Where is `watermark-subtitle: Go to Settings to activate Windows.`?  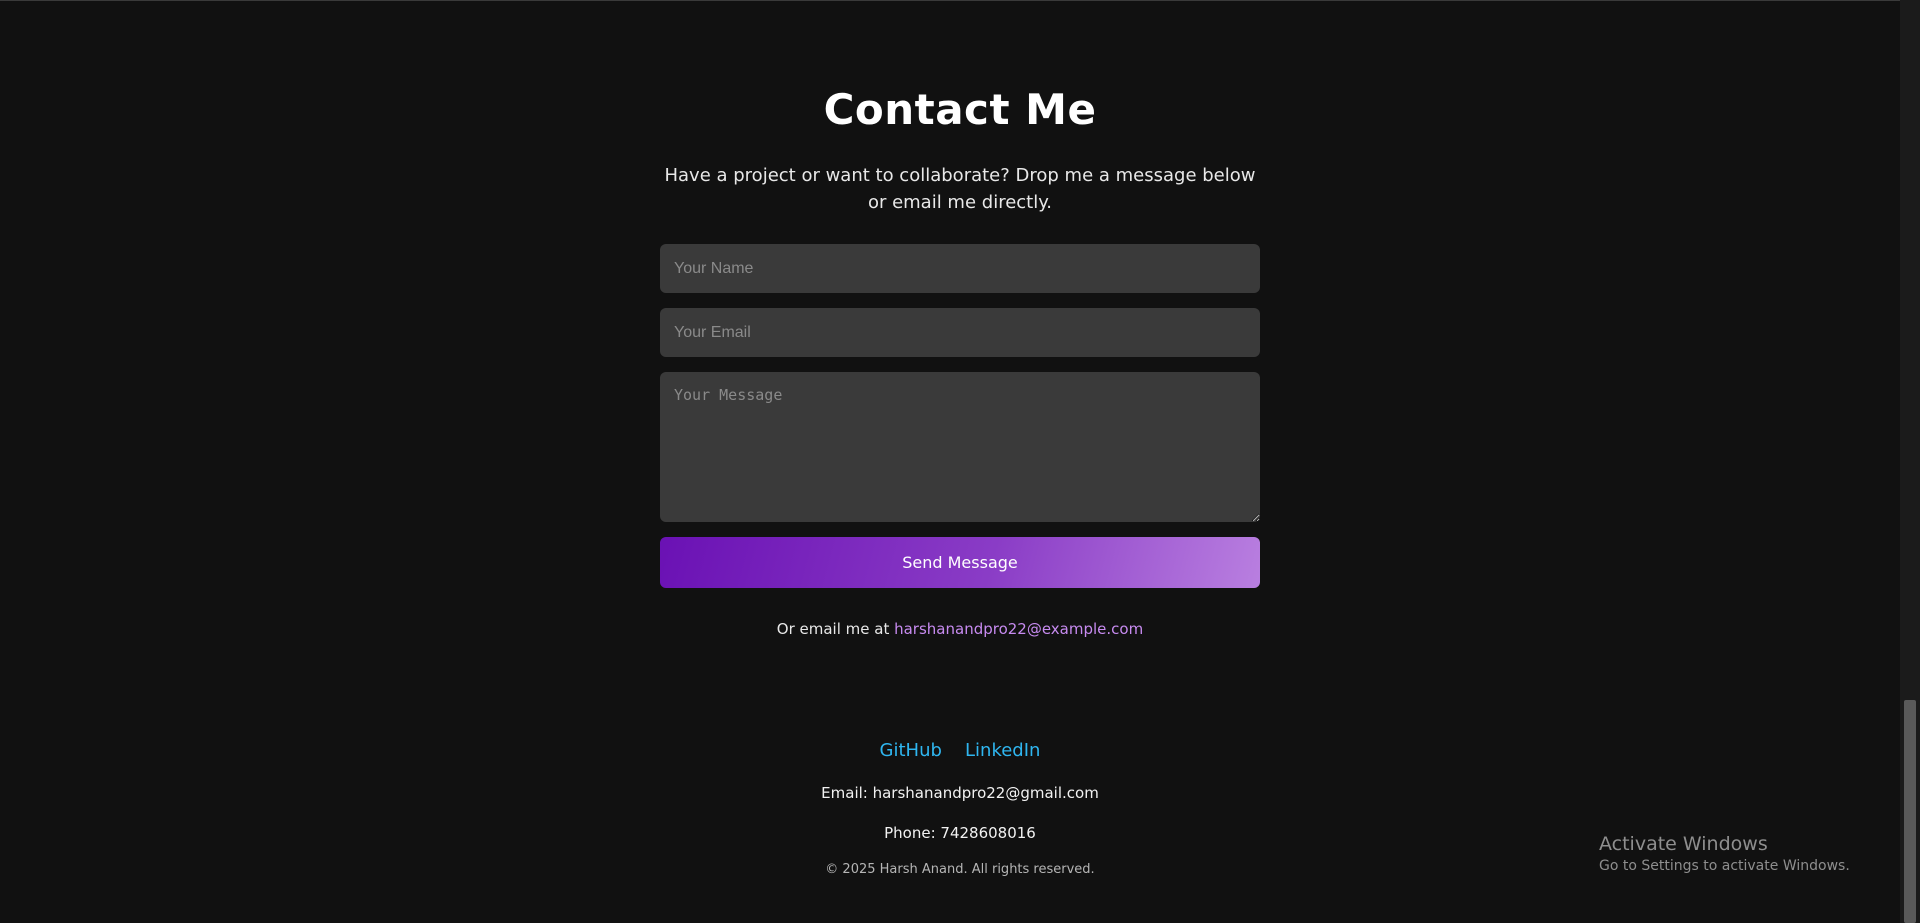 watermark-subtitle: Go to Settings to activate Windows. is located at coordinates (1724, 866).